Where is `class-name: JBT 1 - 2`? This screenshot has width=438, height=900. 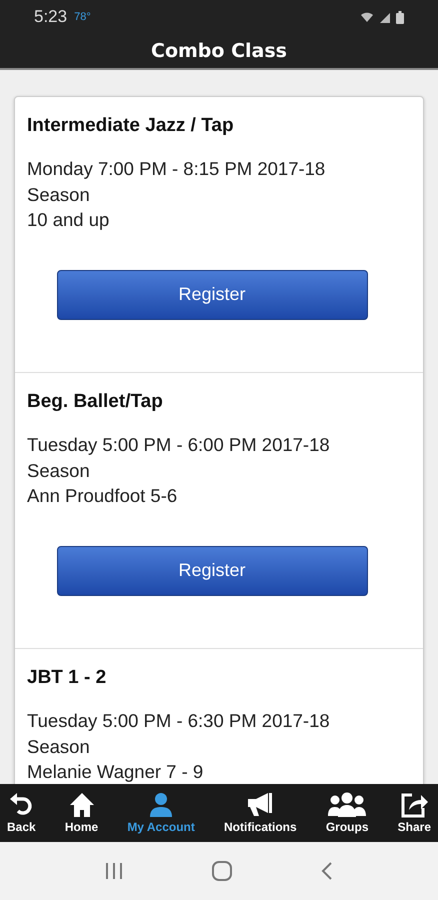
class-name: JBT 1 - 2 is located at coordinates (67, 678).